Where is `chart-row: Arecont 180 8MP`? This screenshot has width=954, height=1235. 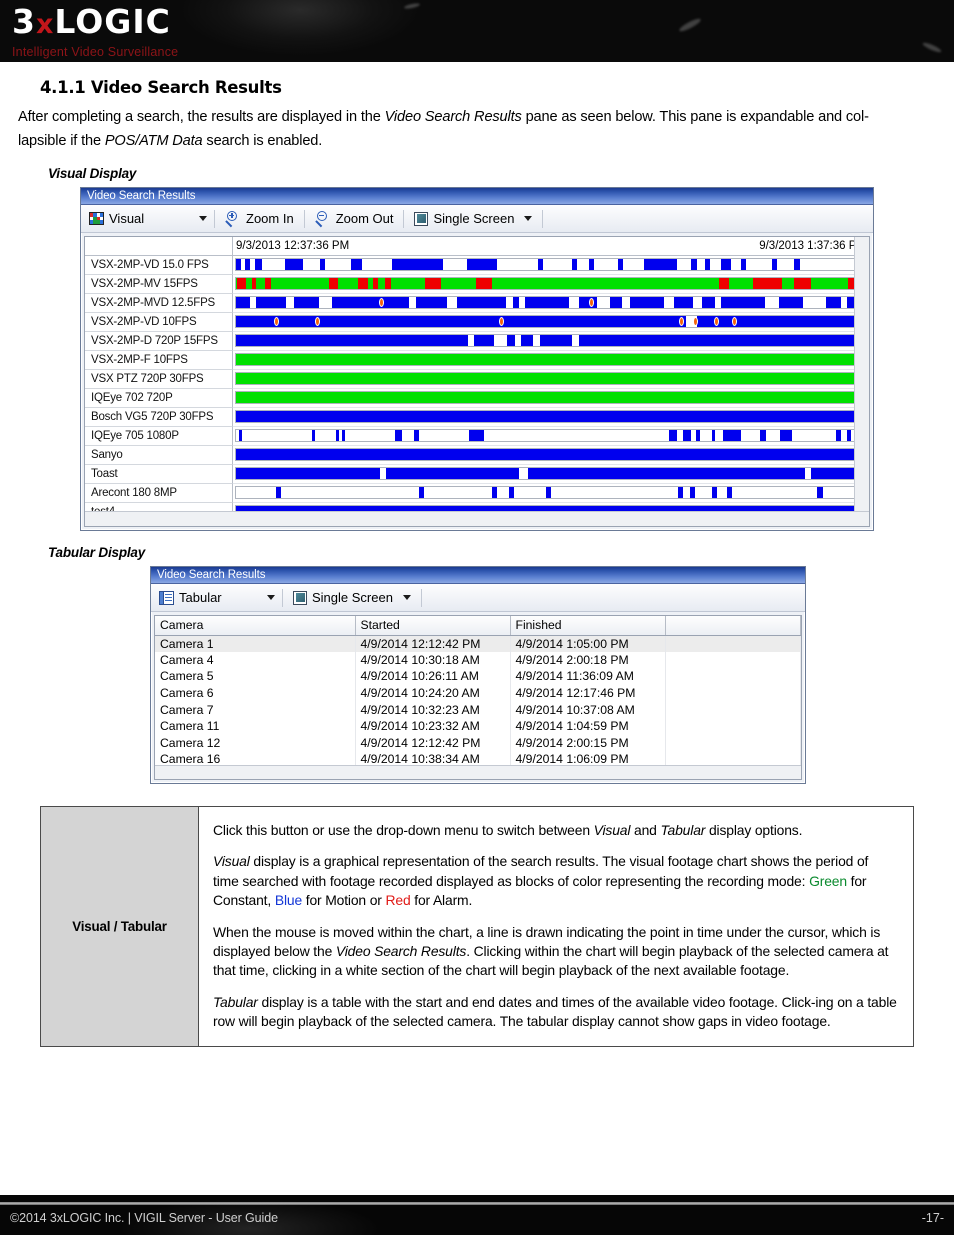 chart-row: Arecont 180 8MP is located at coordinates (477, 493).